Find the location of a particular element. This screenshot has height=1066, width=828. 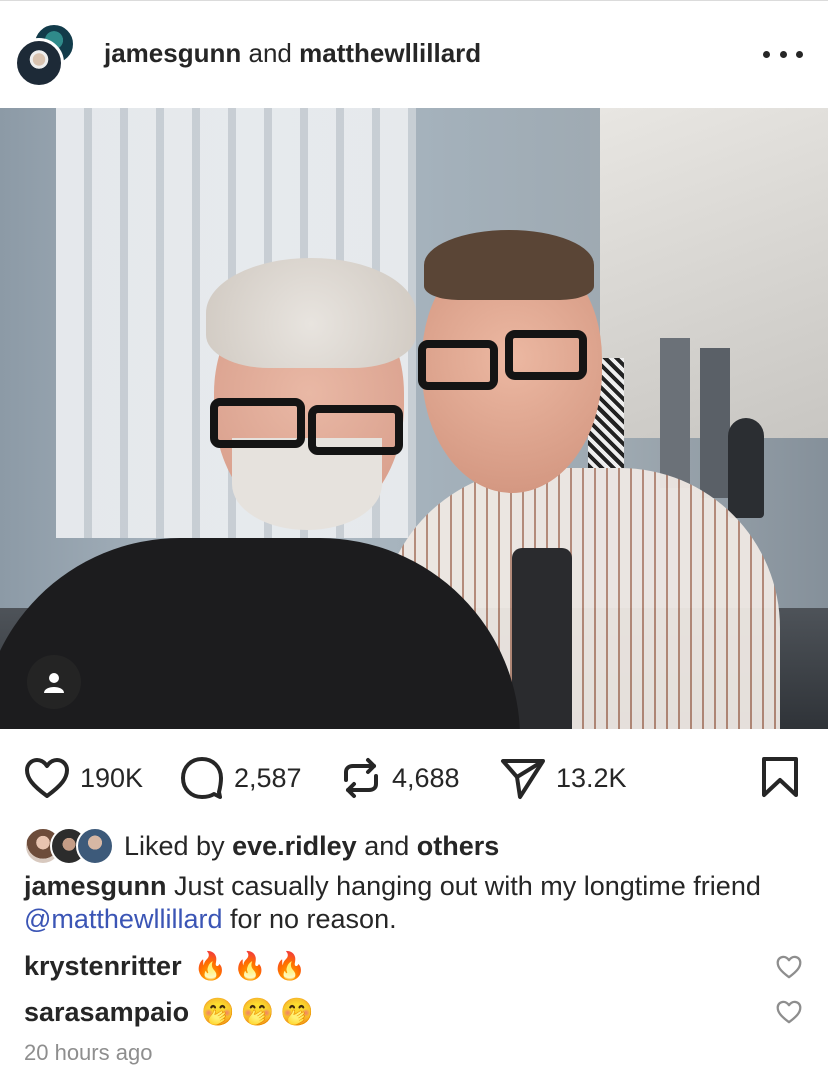

save-button is located at coordinates (780, 779).